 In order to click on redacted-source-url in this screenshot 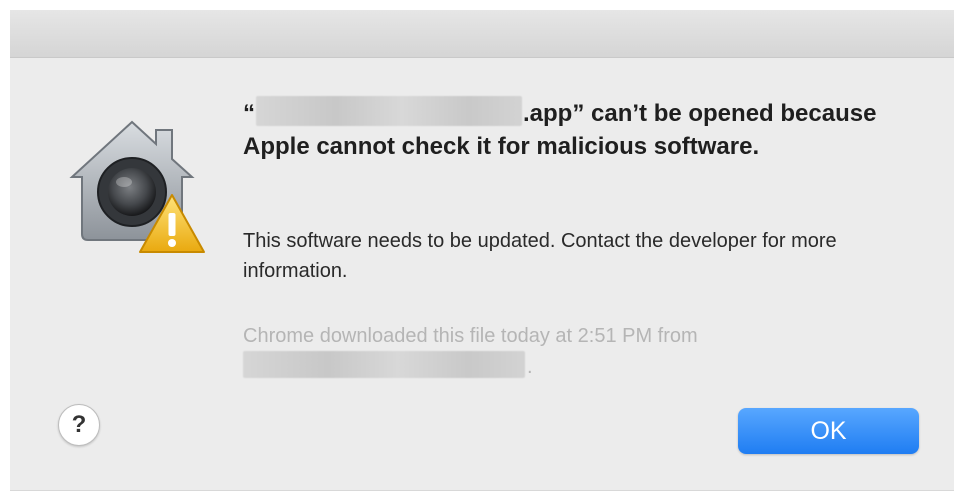, I will do `click(384, 364)`.